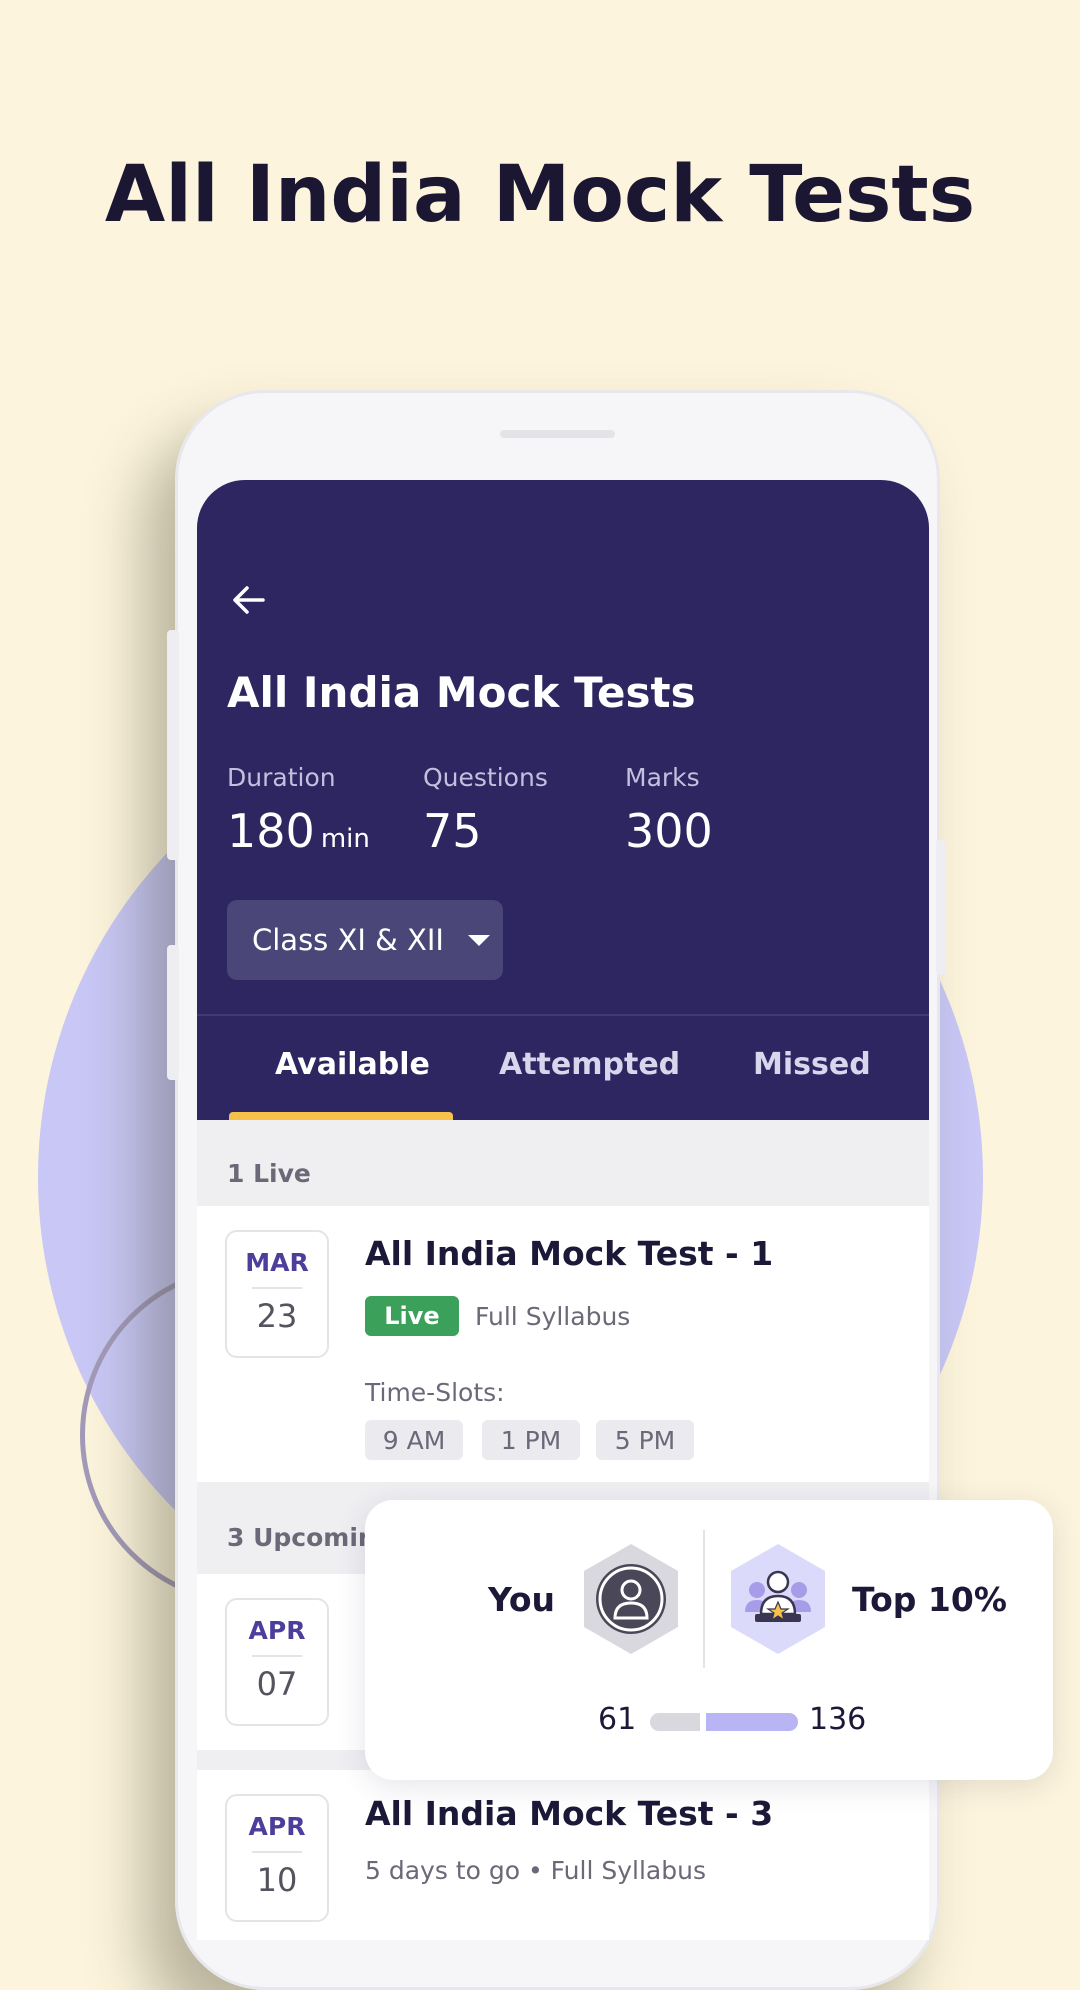 The image size is (1080, 1990). What do you see at coordinates (669, 831) in the screenshot?
I see `stat-value: 300` at bounding box center [669, 831].